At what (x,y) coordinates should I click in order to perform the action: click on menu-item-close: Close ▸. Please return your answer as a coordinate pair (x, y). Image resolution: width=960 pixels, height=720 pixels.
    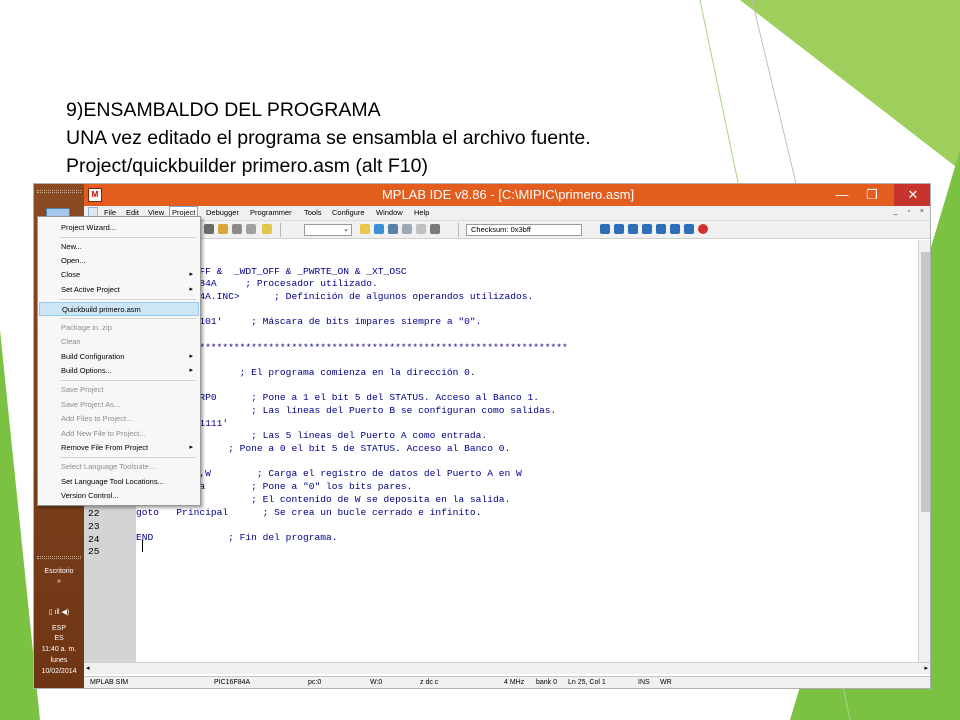
    Looking at the image, I should click on (119, 275).